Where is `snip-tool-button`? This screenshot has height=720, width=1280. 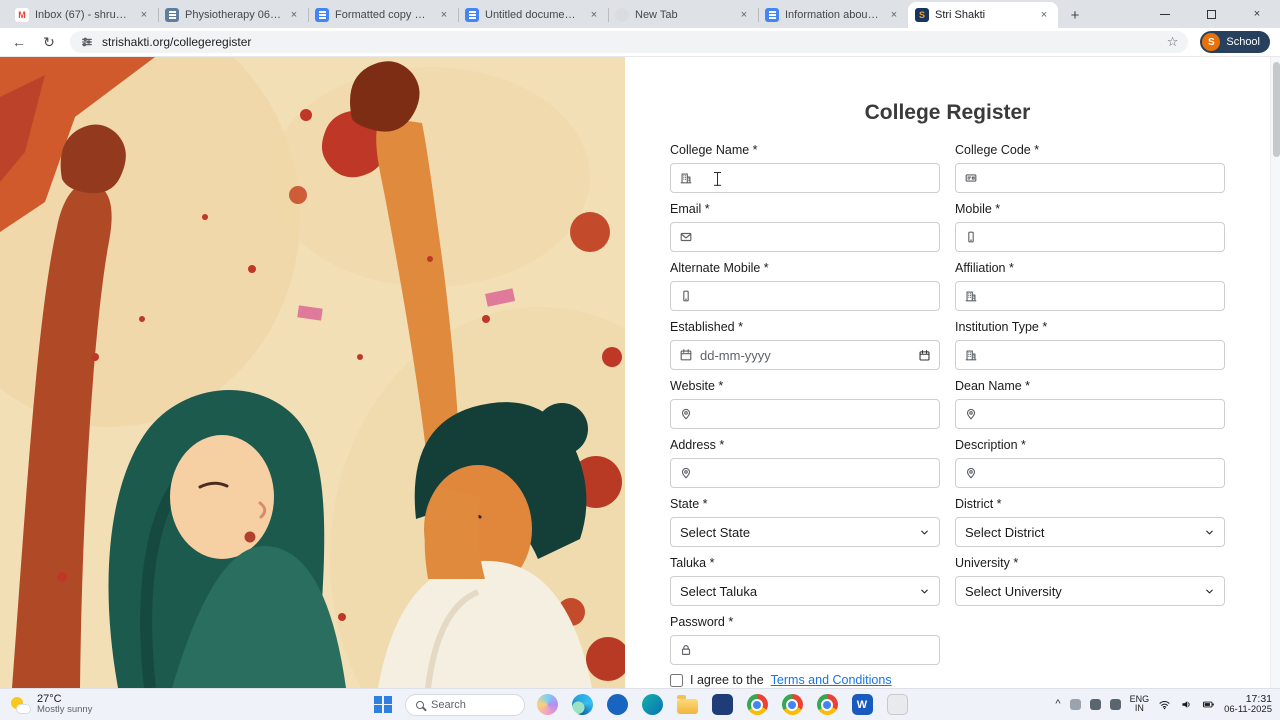
snip-tool-button is located at coordinates (897, 705).